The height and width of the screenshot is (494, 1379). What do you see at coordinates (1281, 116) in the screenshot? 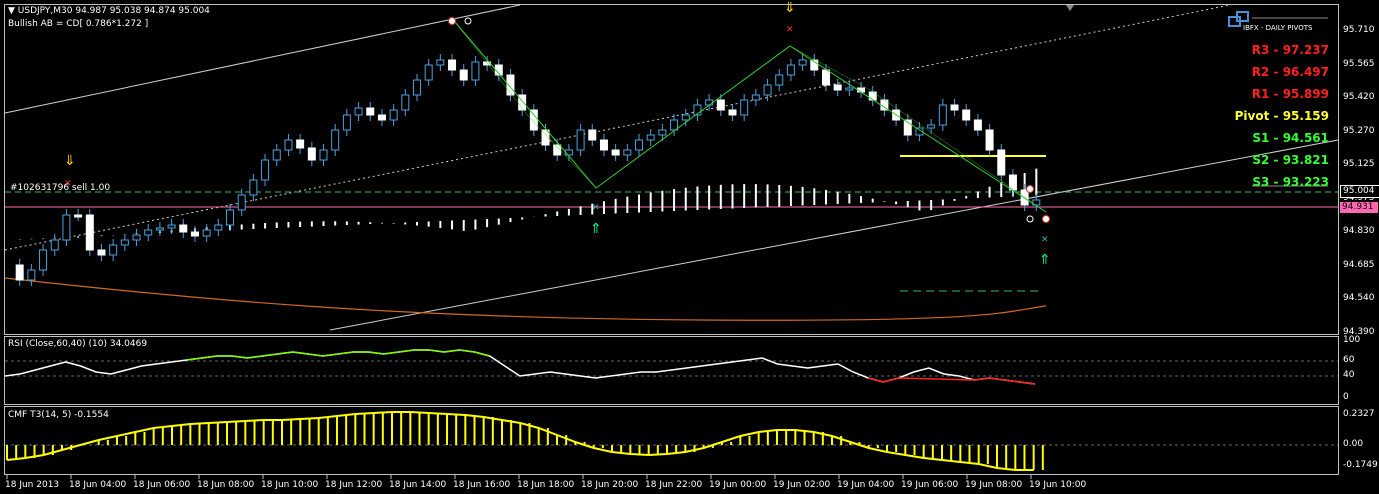
I see `pivot-row: Pivot - 95.159` at bounding box center [1281, 116].